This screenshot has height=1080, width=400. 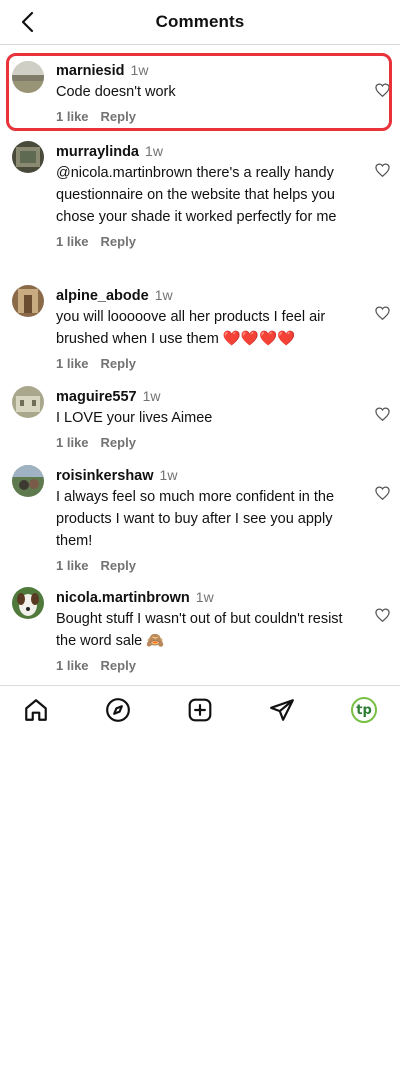 I want to click on compass-icon, so click(x=118, y=710).